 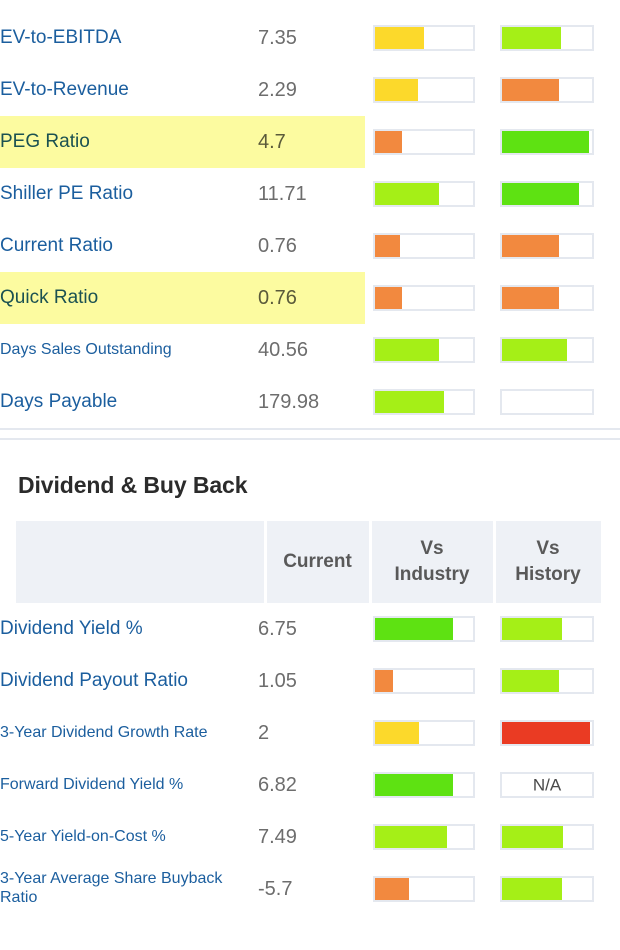 I want to click on metric-value: 1.05, so click(x=277, y=680).